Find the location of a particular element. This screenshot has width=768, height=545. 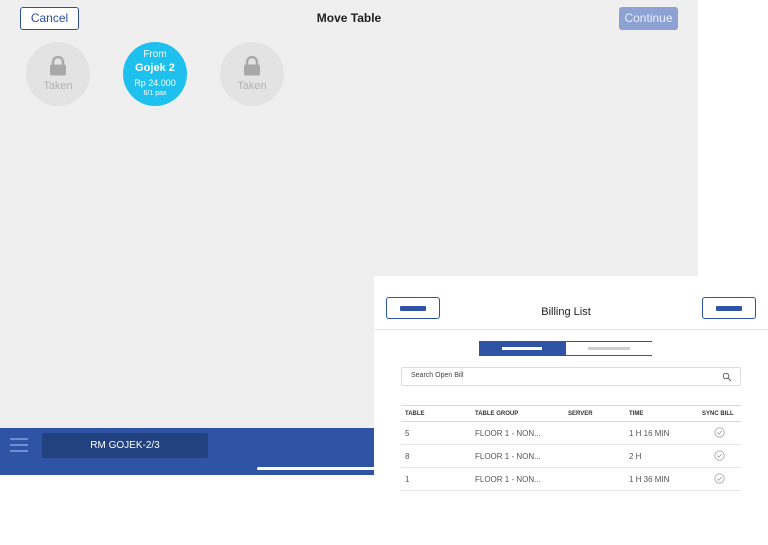

order-tab: RM GOJEK-2/3 is located at coordinates (125, 445).